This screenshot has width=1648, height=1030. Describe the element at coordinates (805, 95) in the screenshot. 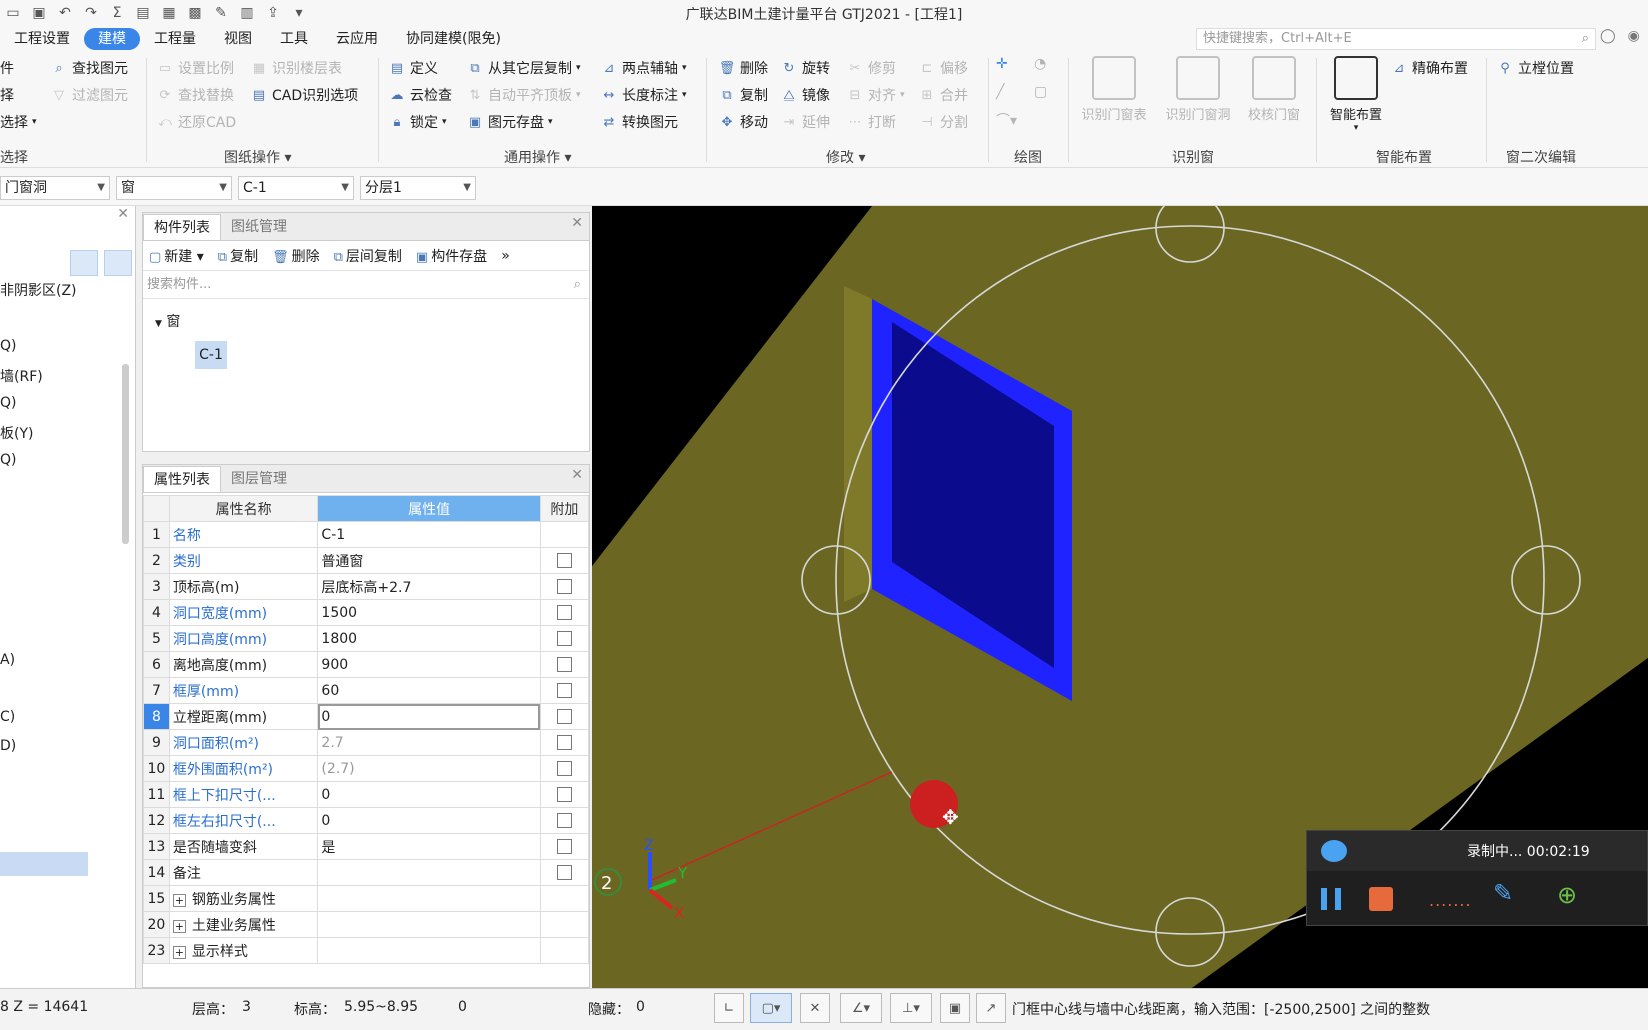

I see `mirror-button: ⧋ 镜像` at that location.